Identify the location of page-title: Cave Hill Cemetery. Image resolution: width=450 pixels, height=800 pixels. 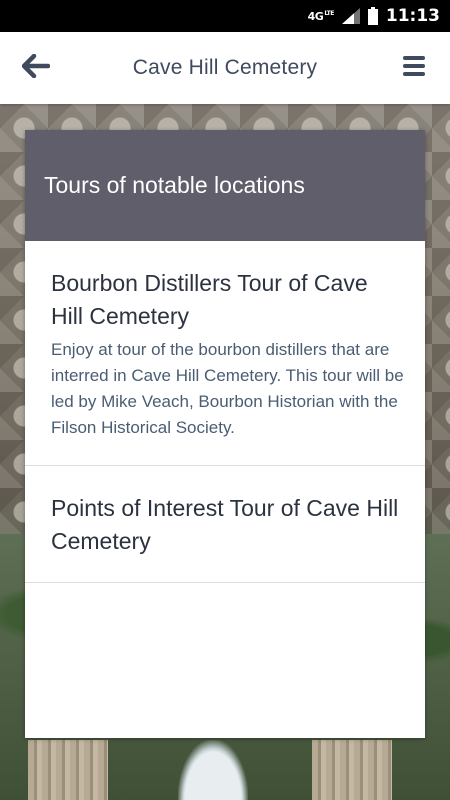
(225, 67).